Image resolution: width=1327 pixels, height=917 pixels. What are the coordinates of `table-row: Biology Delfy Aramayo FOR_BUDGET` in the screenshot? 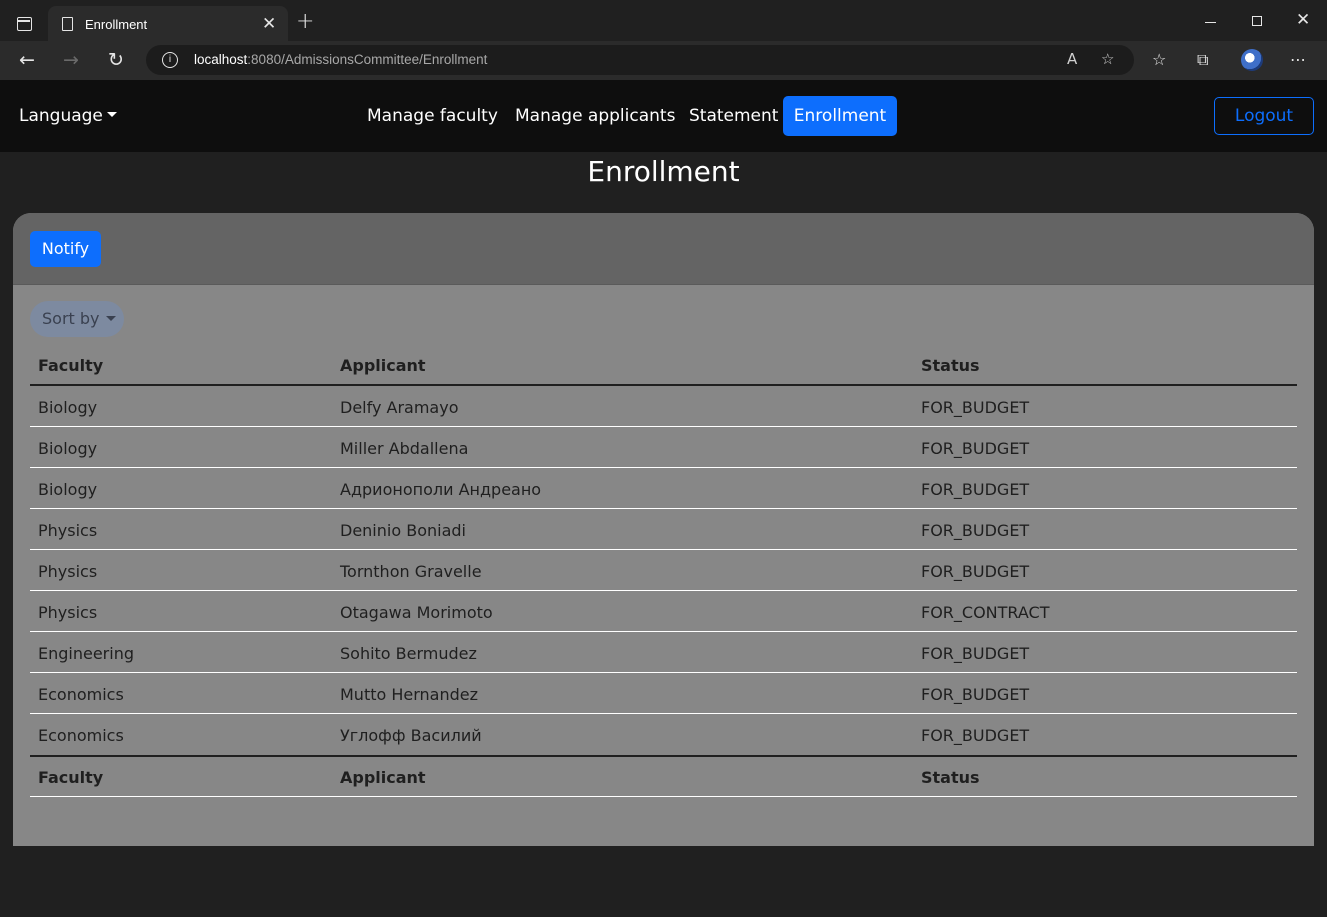 It's located at (663, 406).